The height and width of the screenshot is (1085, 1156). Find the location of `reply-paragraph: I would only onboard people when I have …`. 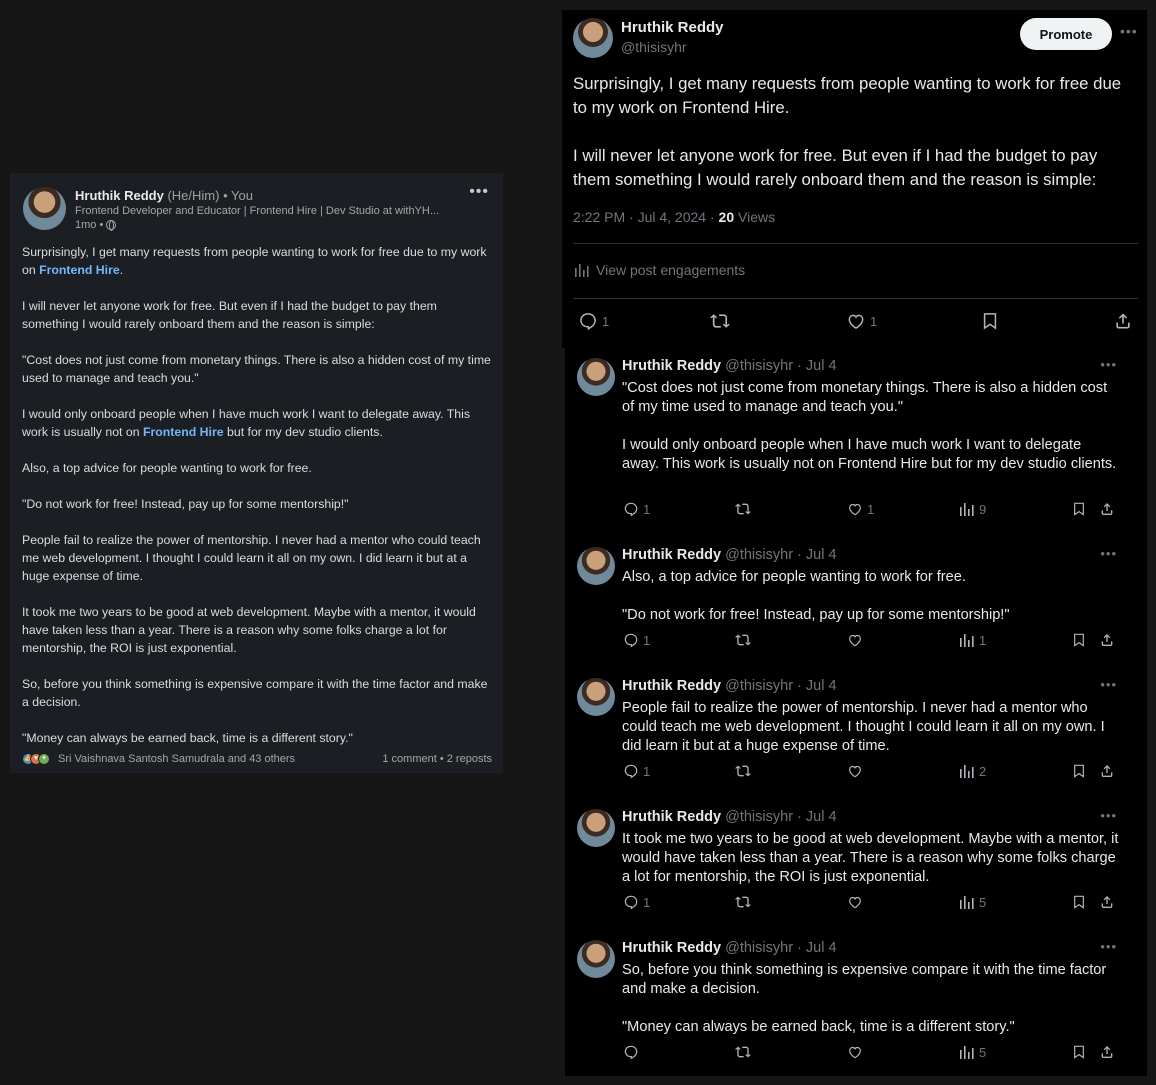

reply-paragraph: I would only onboard people when I have … is located at coordinates (869, 454).